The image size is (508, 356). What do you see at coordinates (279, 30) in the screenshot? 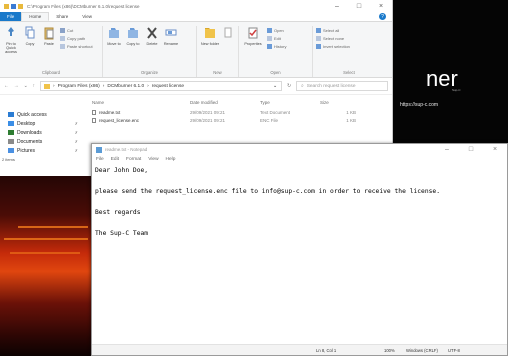
I see `open-label: Open` at bounding box center [279, 30].